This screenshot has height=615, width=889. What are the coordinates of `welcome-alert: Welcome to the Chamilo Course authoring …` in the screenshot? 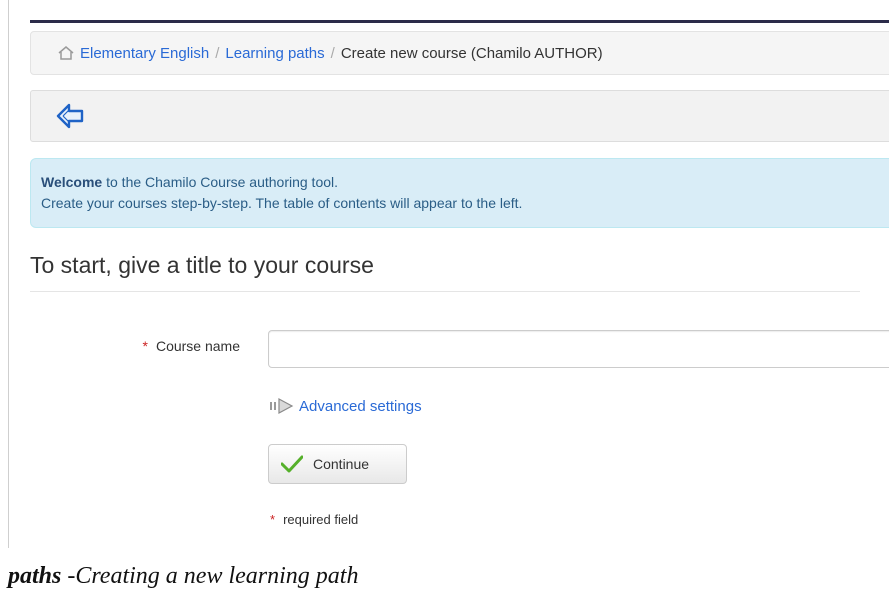 It's located at (459, 193).